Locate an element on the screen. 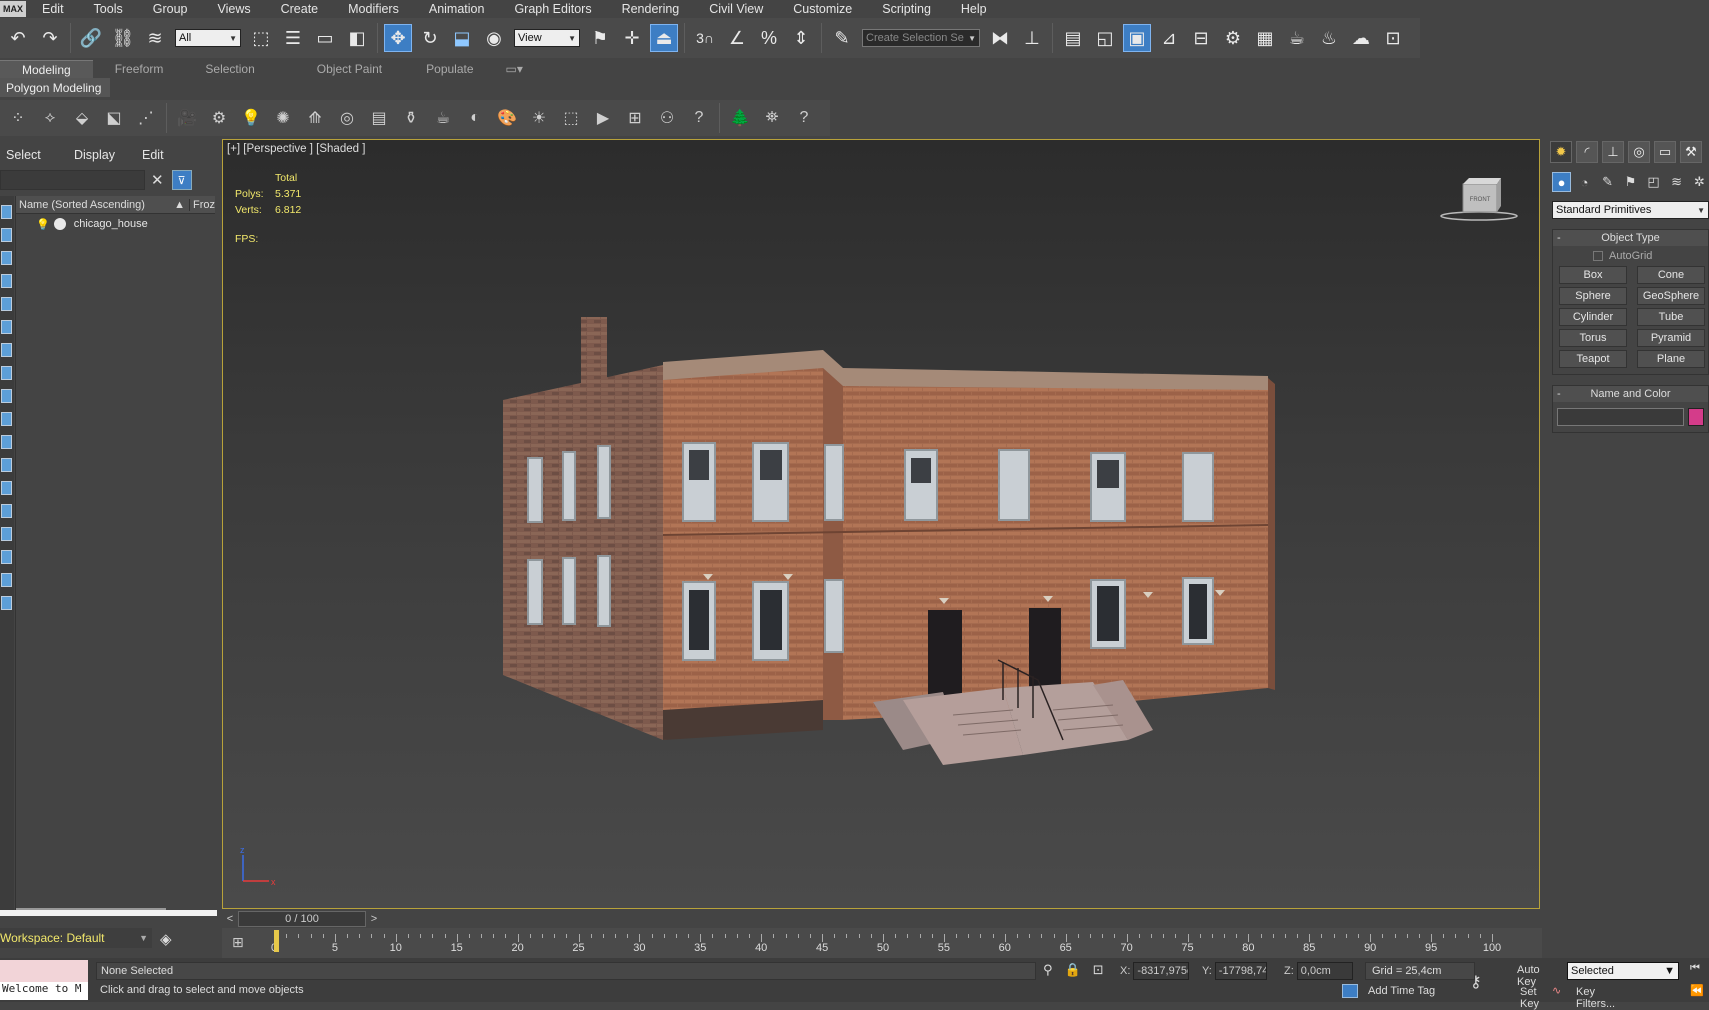 This screenshot has width=1709, height=1010. select-by-name-icon: ☰ is located at coordinates (293, 38).